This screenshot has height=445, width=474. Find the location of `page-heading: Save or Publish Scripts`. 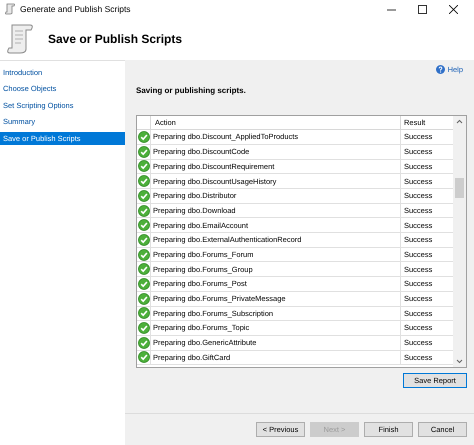

page-heading: Save or Publish Scripts is located at coordinates (115, 39).